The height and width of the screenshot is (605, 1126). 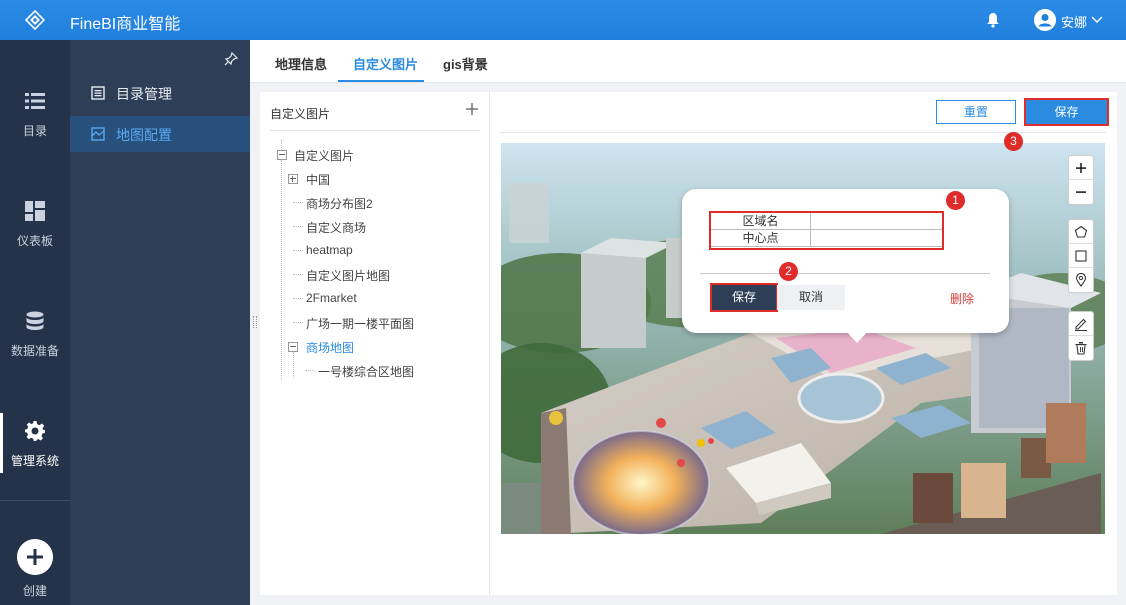 I want to click on main-nav: 目录 仪表板 数据准备 管理系统 创建, so click(x=35, y=322).